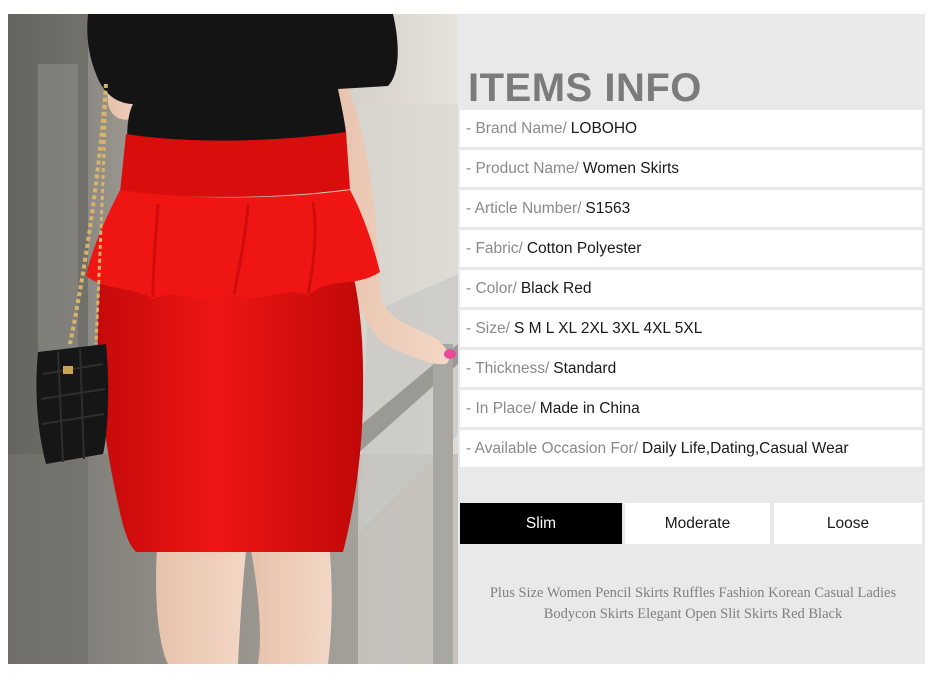 The width and height of the screenshot is (930, 689). I want to click on info-row-brand: - Brand Name/ LOBOHO, so click(691, 128).